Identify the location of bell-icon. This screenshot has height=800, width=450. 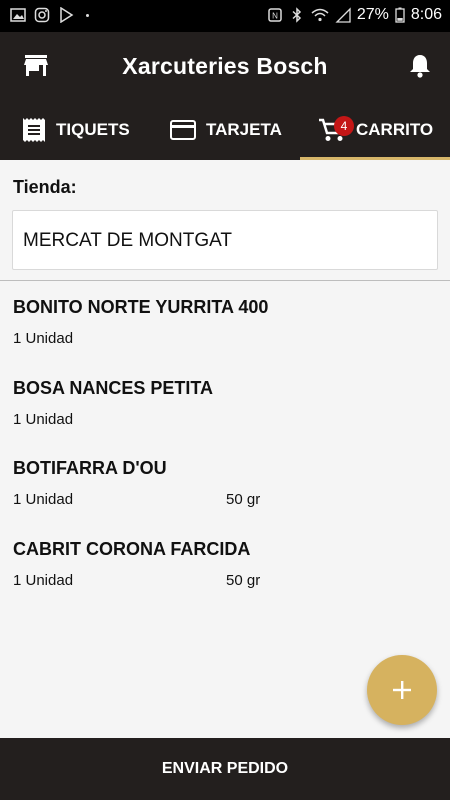
(420, 66).